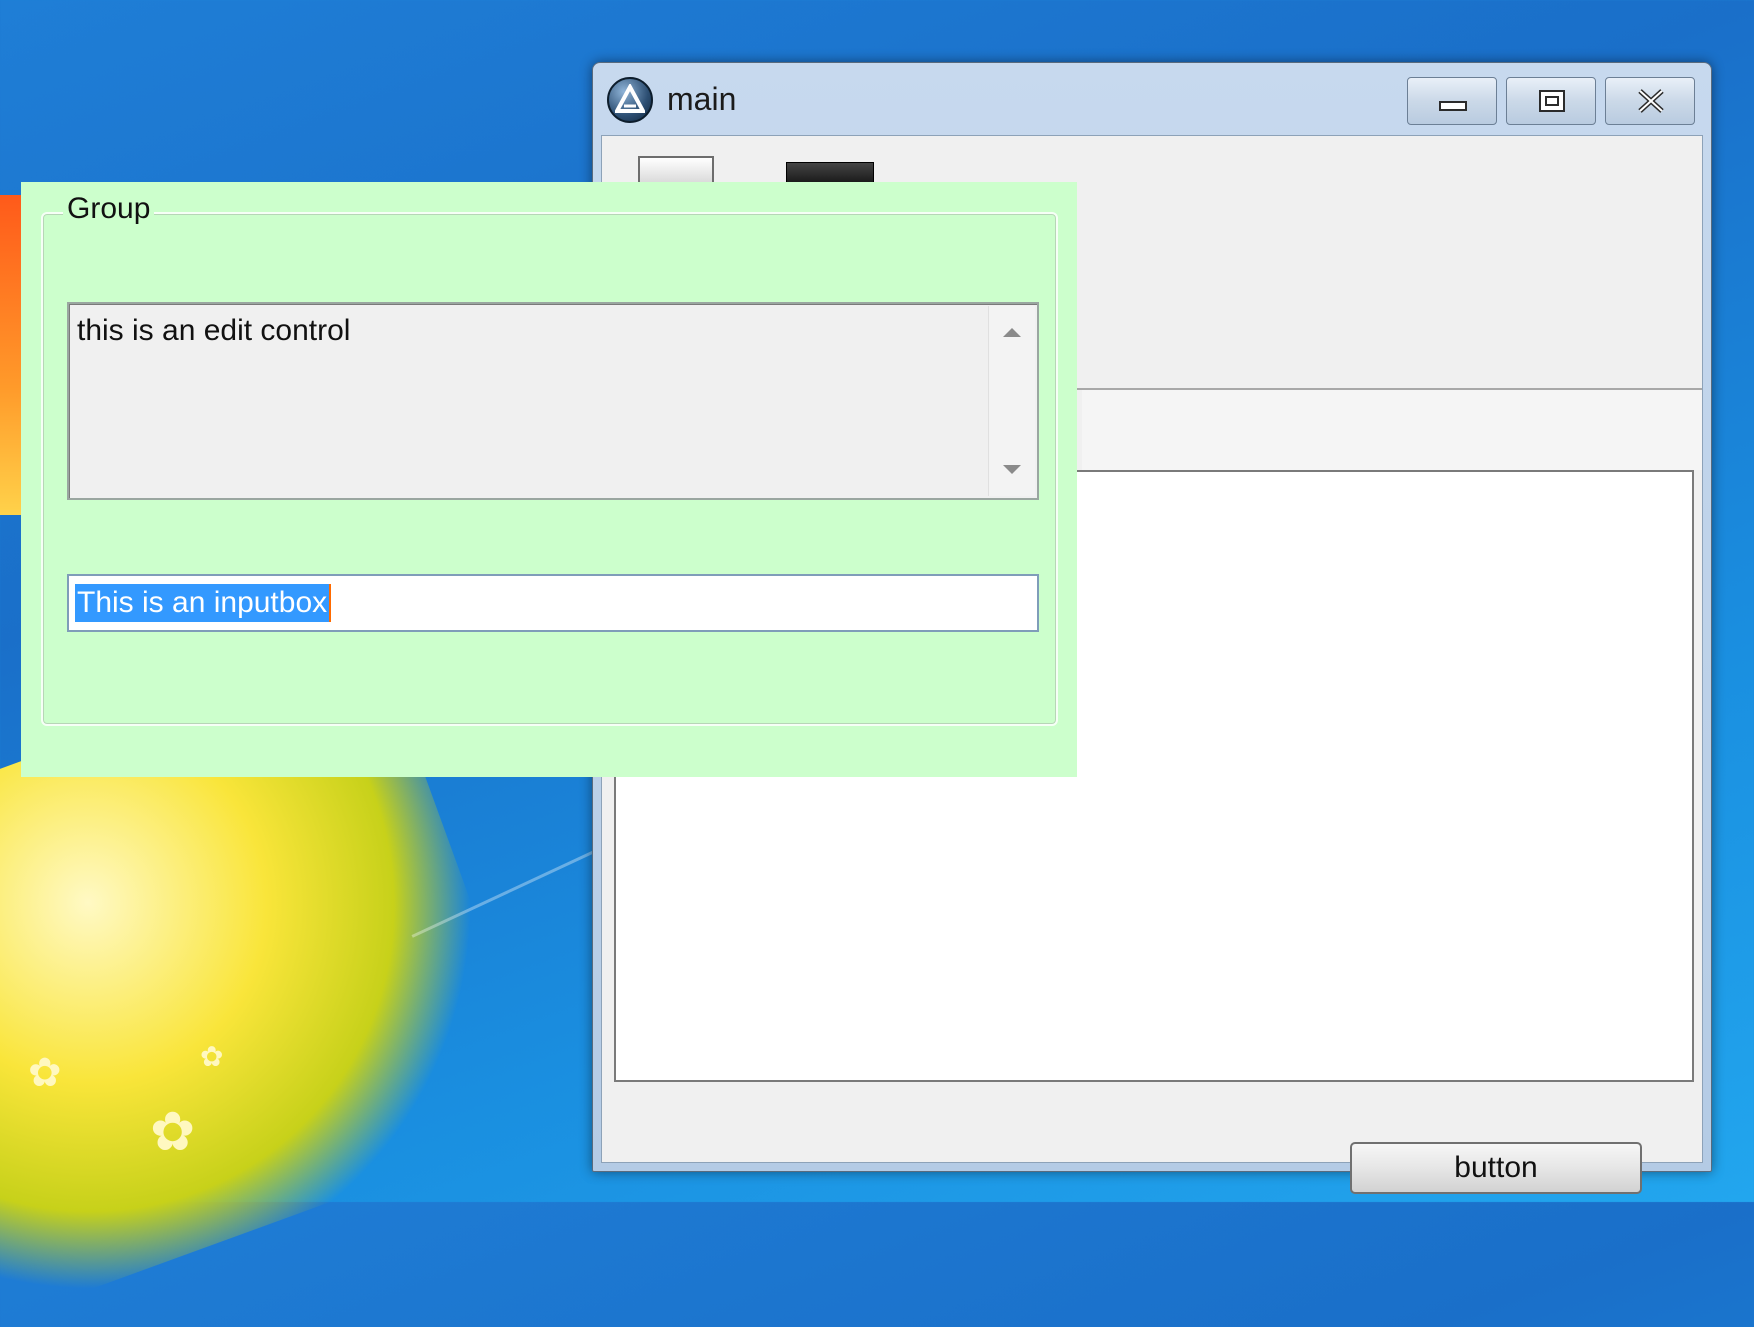 The image size is (1754, 1327). What do you see at coordinates (203, 603) in the screenshot?
I see `input-box-selected-text: This is an inputbox` at bounding box center [203, 603].